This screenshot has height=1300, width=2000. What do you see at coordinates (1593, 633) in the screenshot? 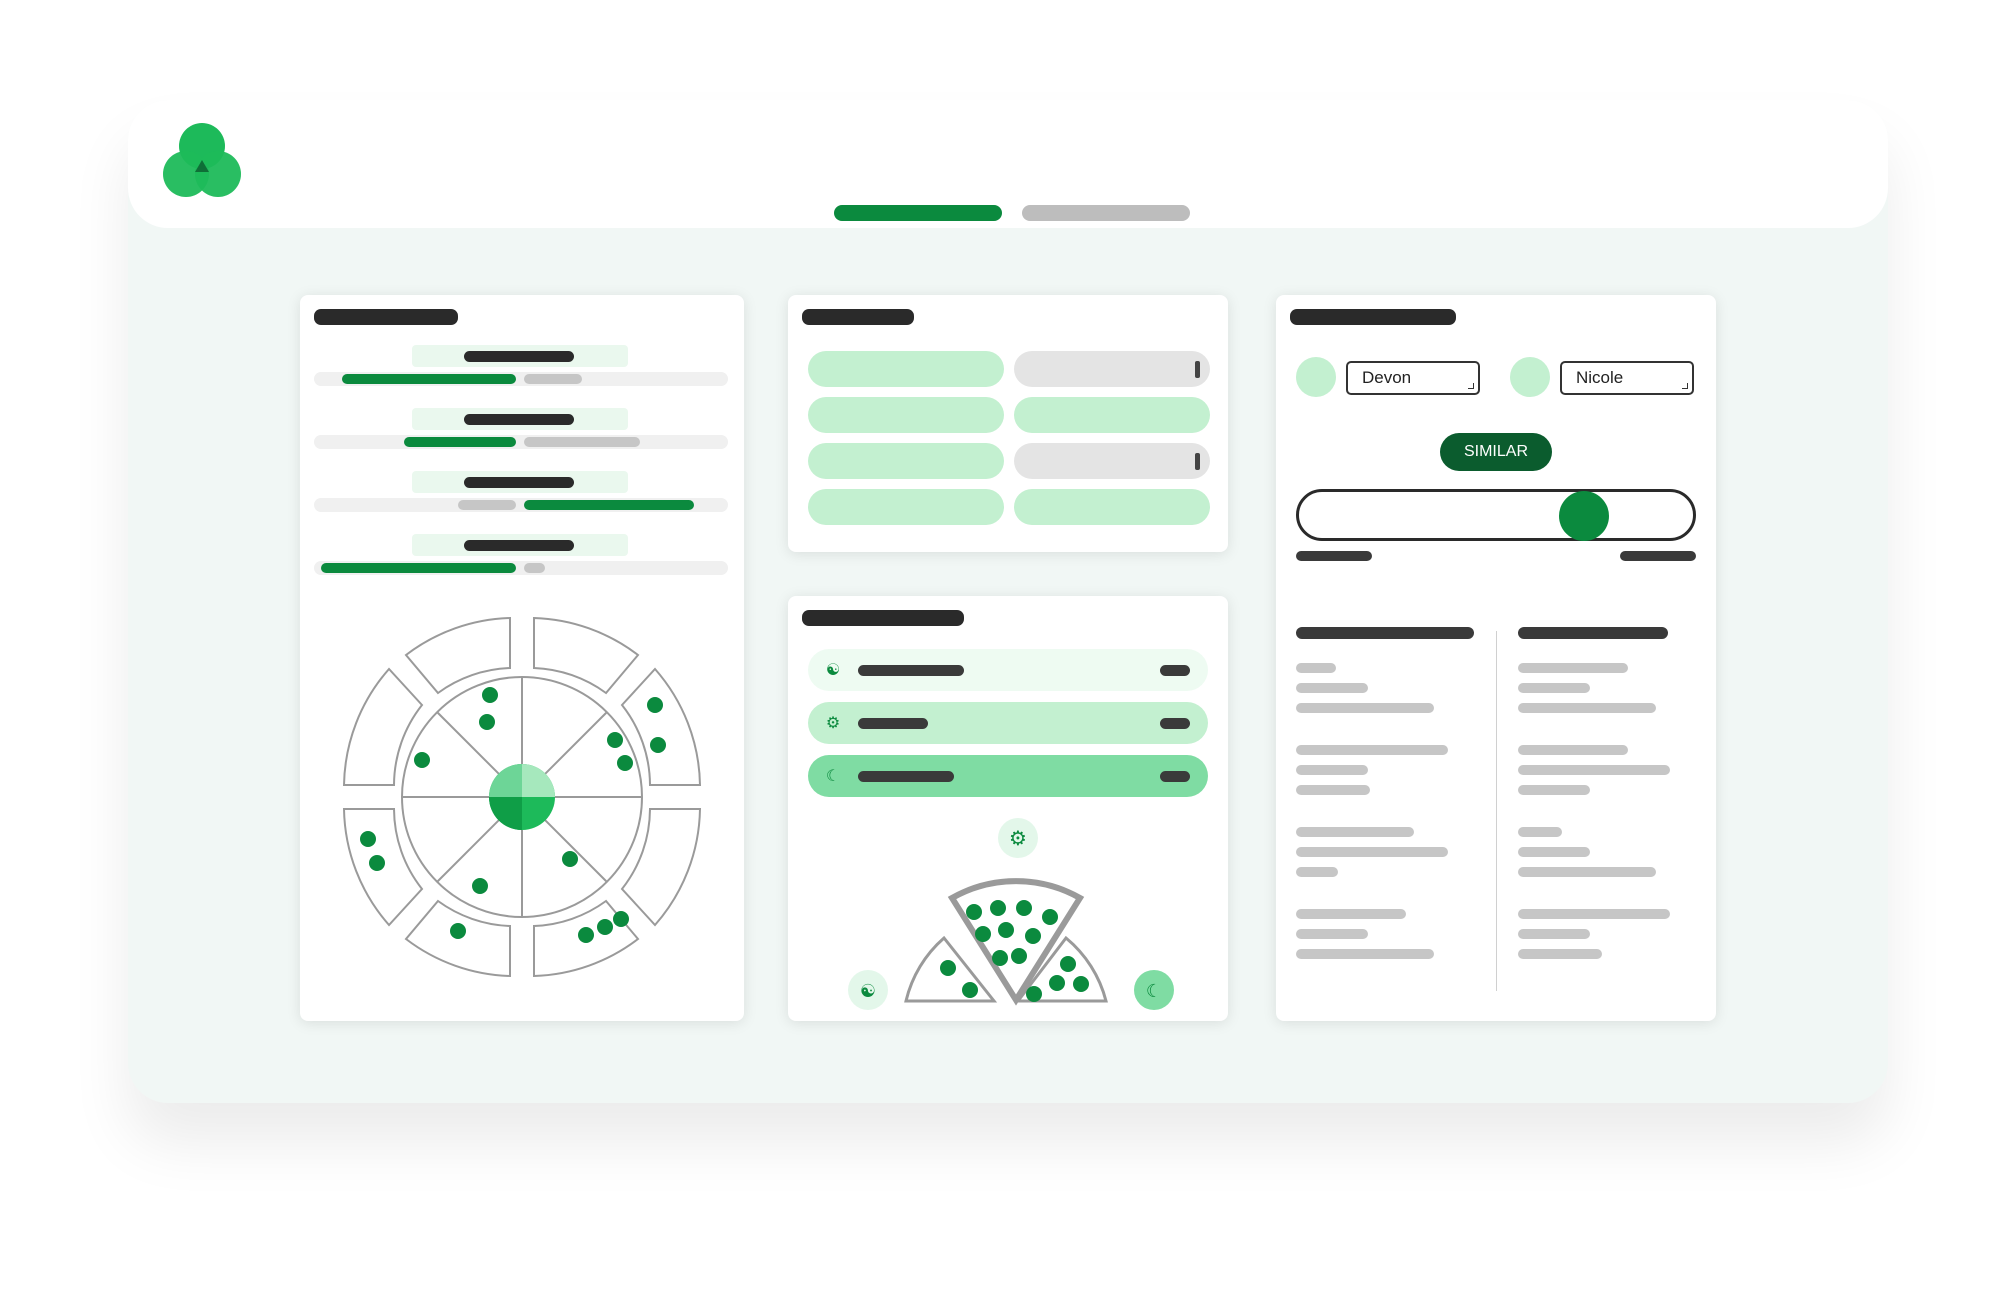
I see `column-b-heading` at bounding box center [1593, 633].